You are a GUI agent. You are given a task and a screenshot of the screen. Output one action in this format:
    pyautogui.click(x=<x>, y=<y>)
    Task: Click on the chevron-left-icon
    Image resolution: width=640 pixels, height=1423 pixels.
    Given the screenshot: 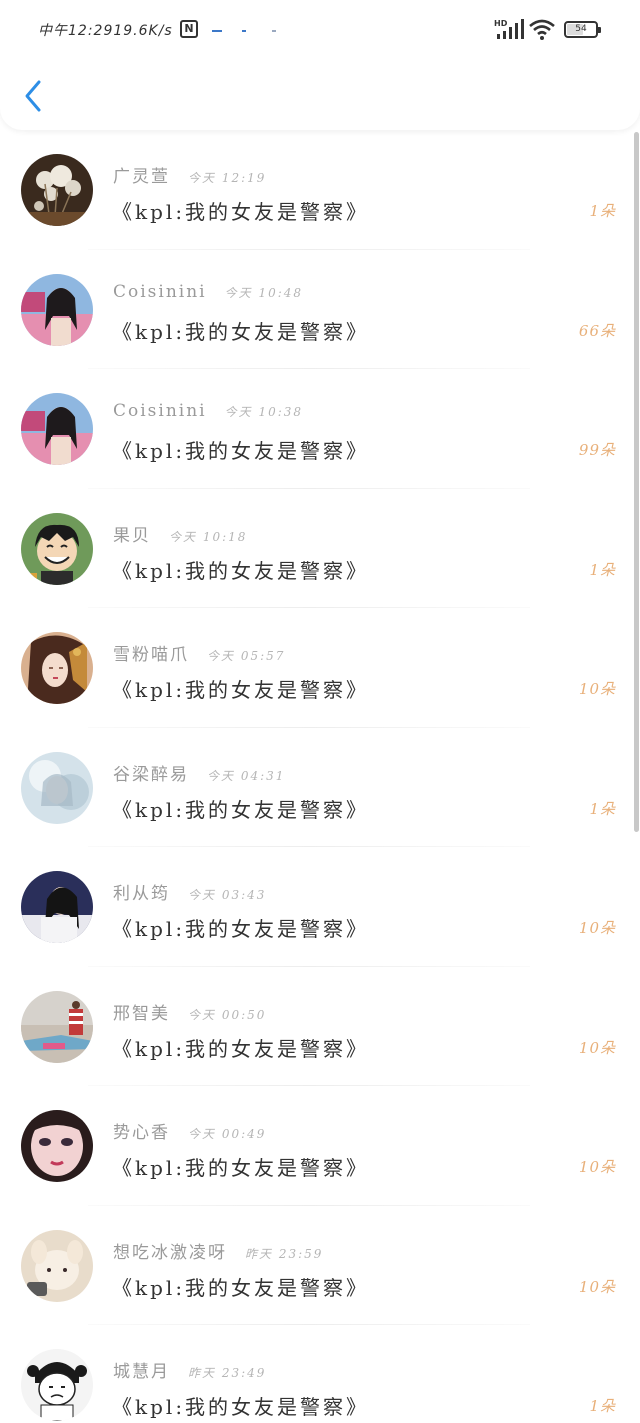 What is the action you would take?
    pyautogui.click(x=33, y=96)
    